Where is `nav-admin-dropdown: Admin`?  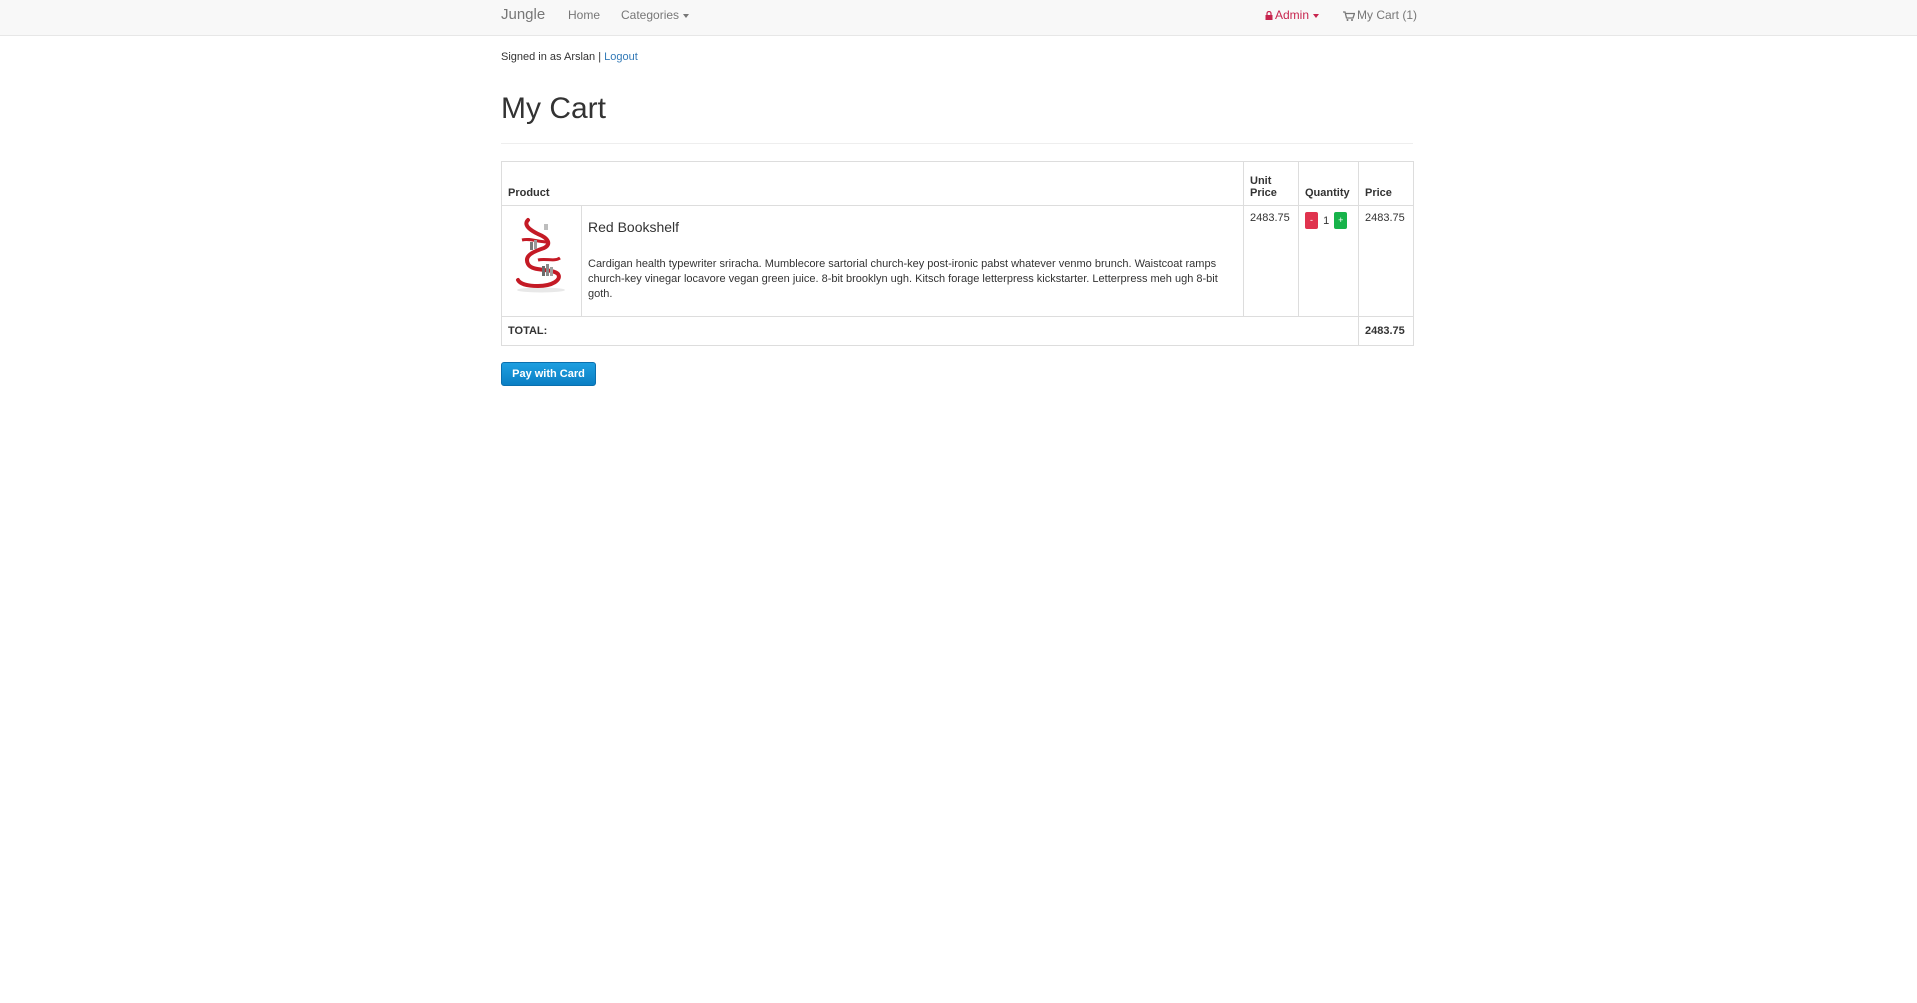 nav-admin-dropdown: Admin is located at coordinates (1292, 18).